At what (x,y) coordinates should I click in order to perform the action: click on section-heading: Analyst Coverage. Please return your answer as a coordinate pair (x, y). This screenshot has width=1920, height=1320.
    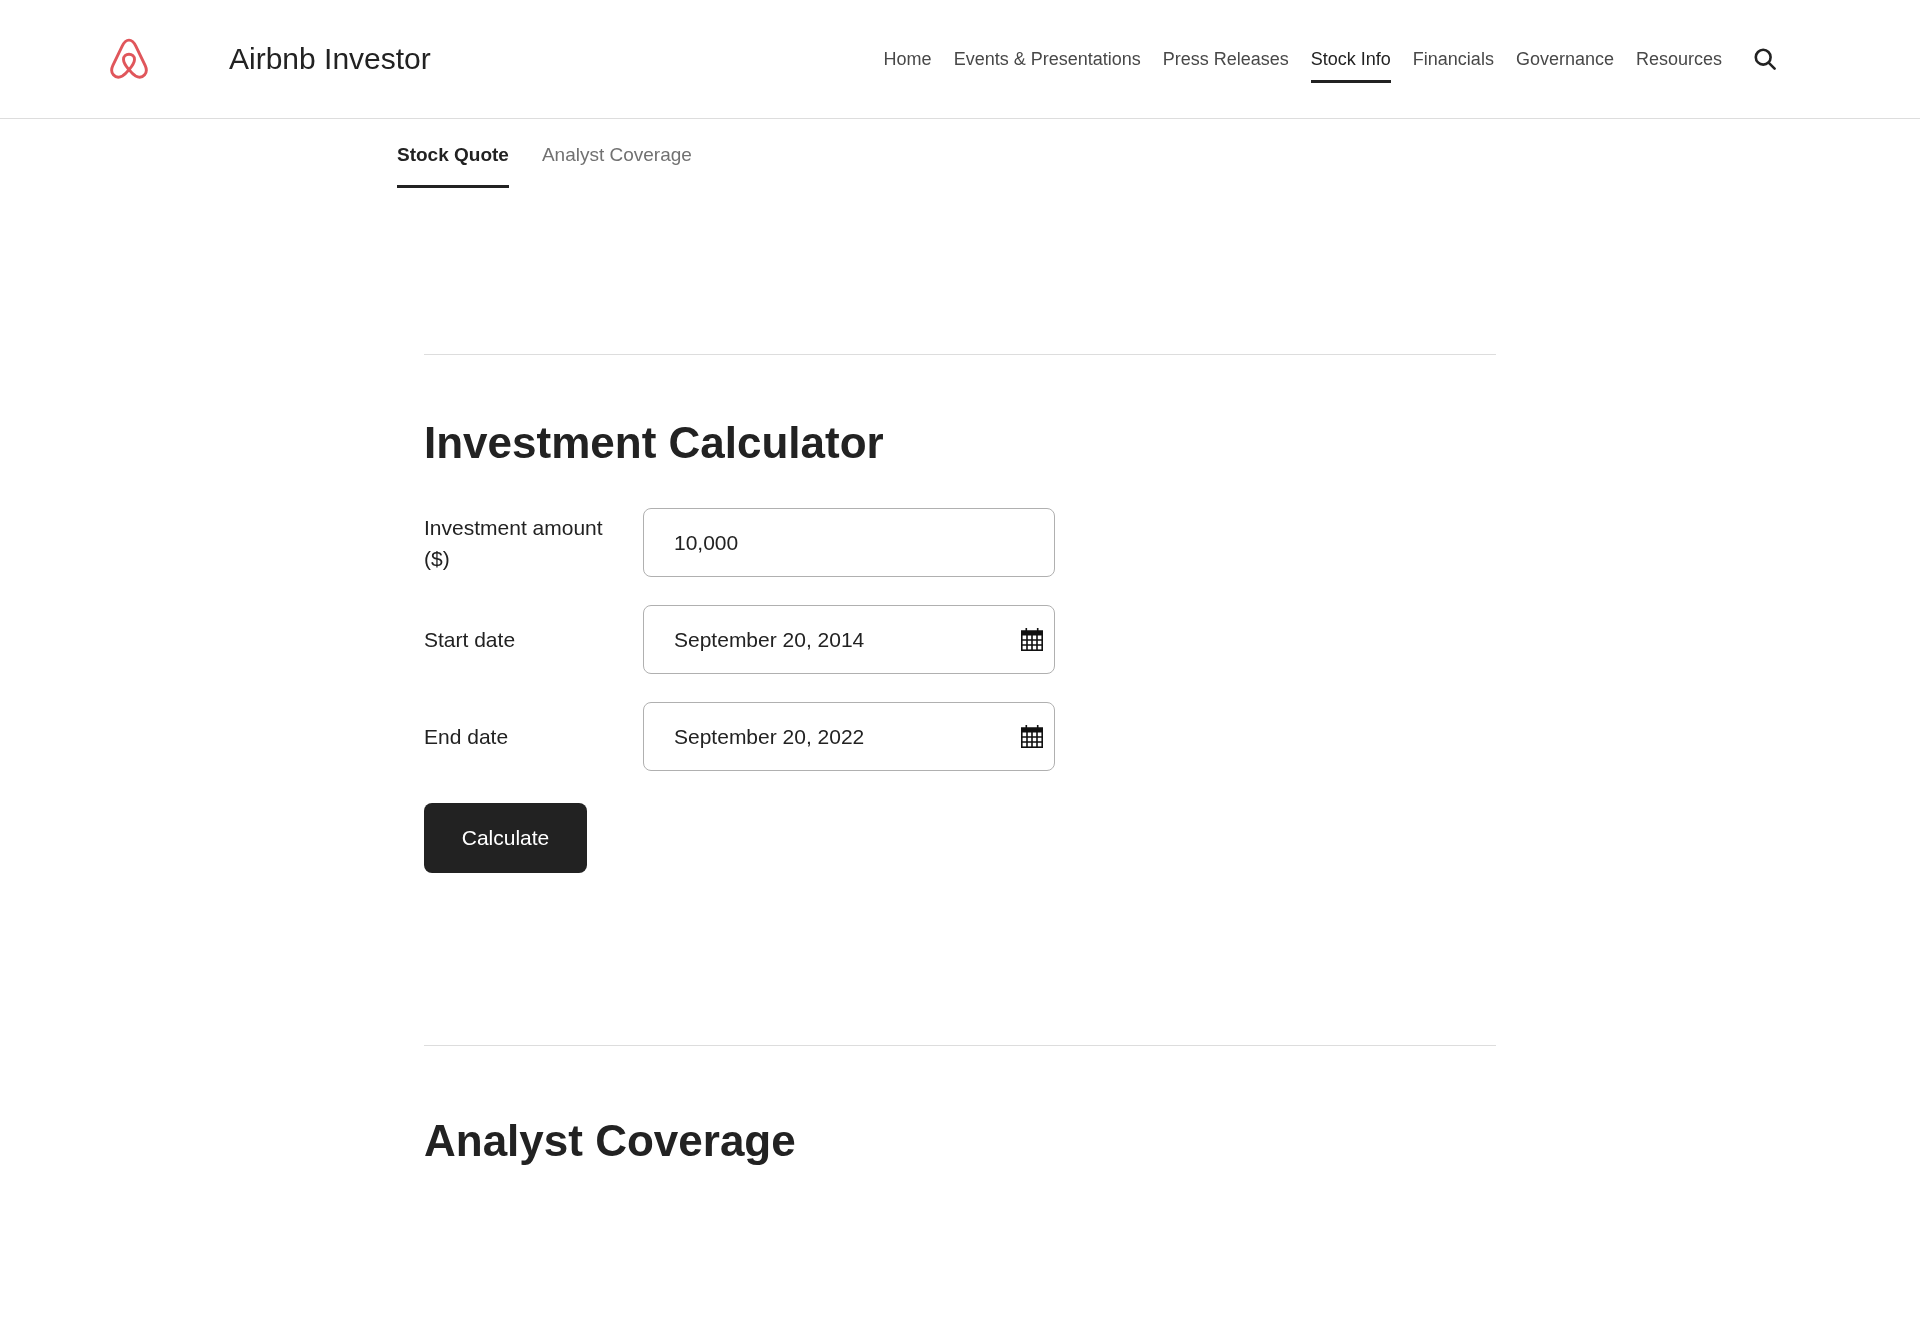
    Looking at the image, I should click on (610, 1141).